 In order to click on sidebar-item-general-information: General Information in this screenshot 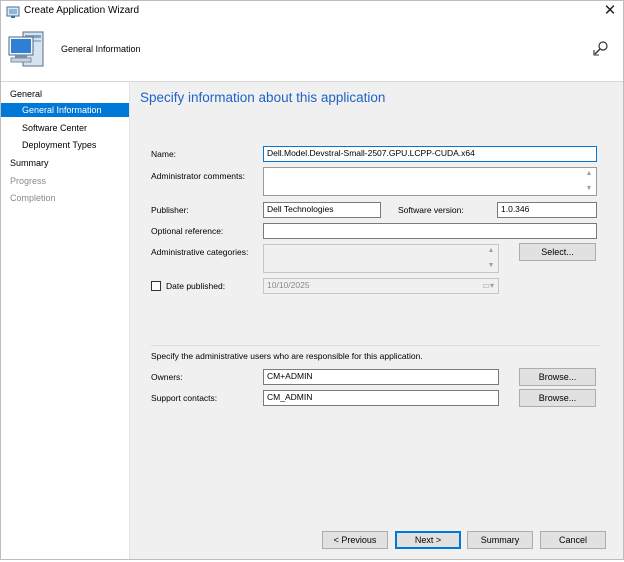, I will do `click(65, 110)`.